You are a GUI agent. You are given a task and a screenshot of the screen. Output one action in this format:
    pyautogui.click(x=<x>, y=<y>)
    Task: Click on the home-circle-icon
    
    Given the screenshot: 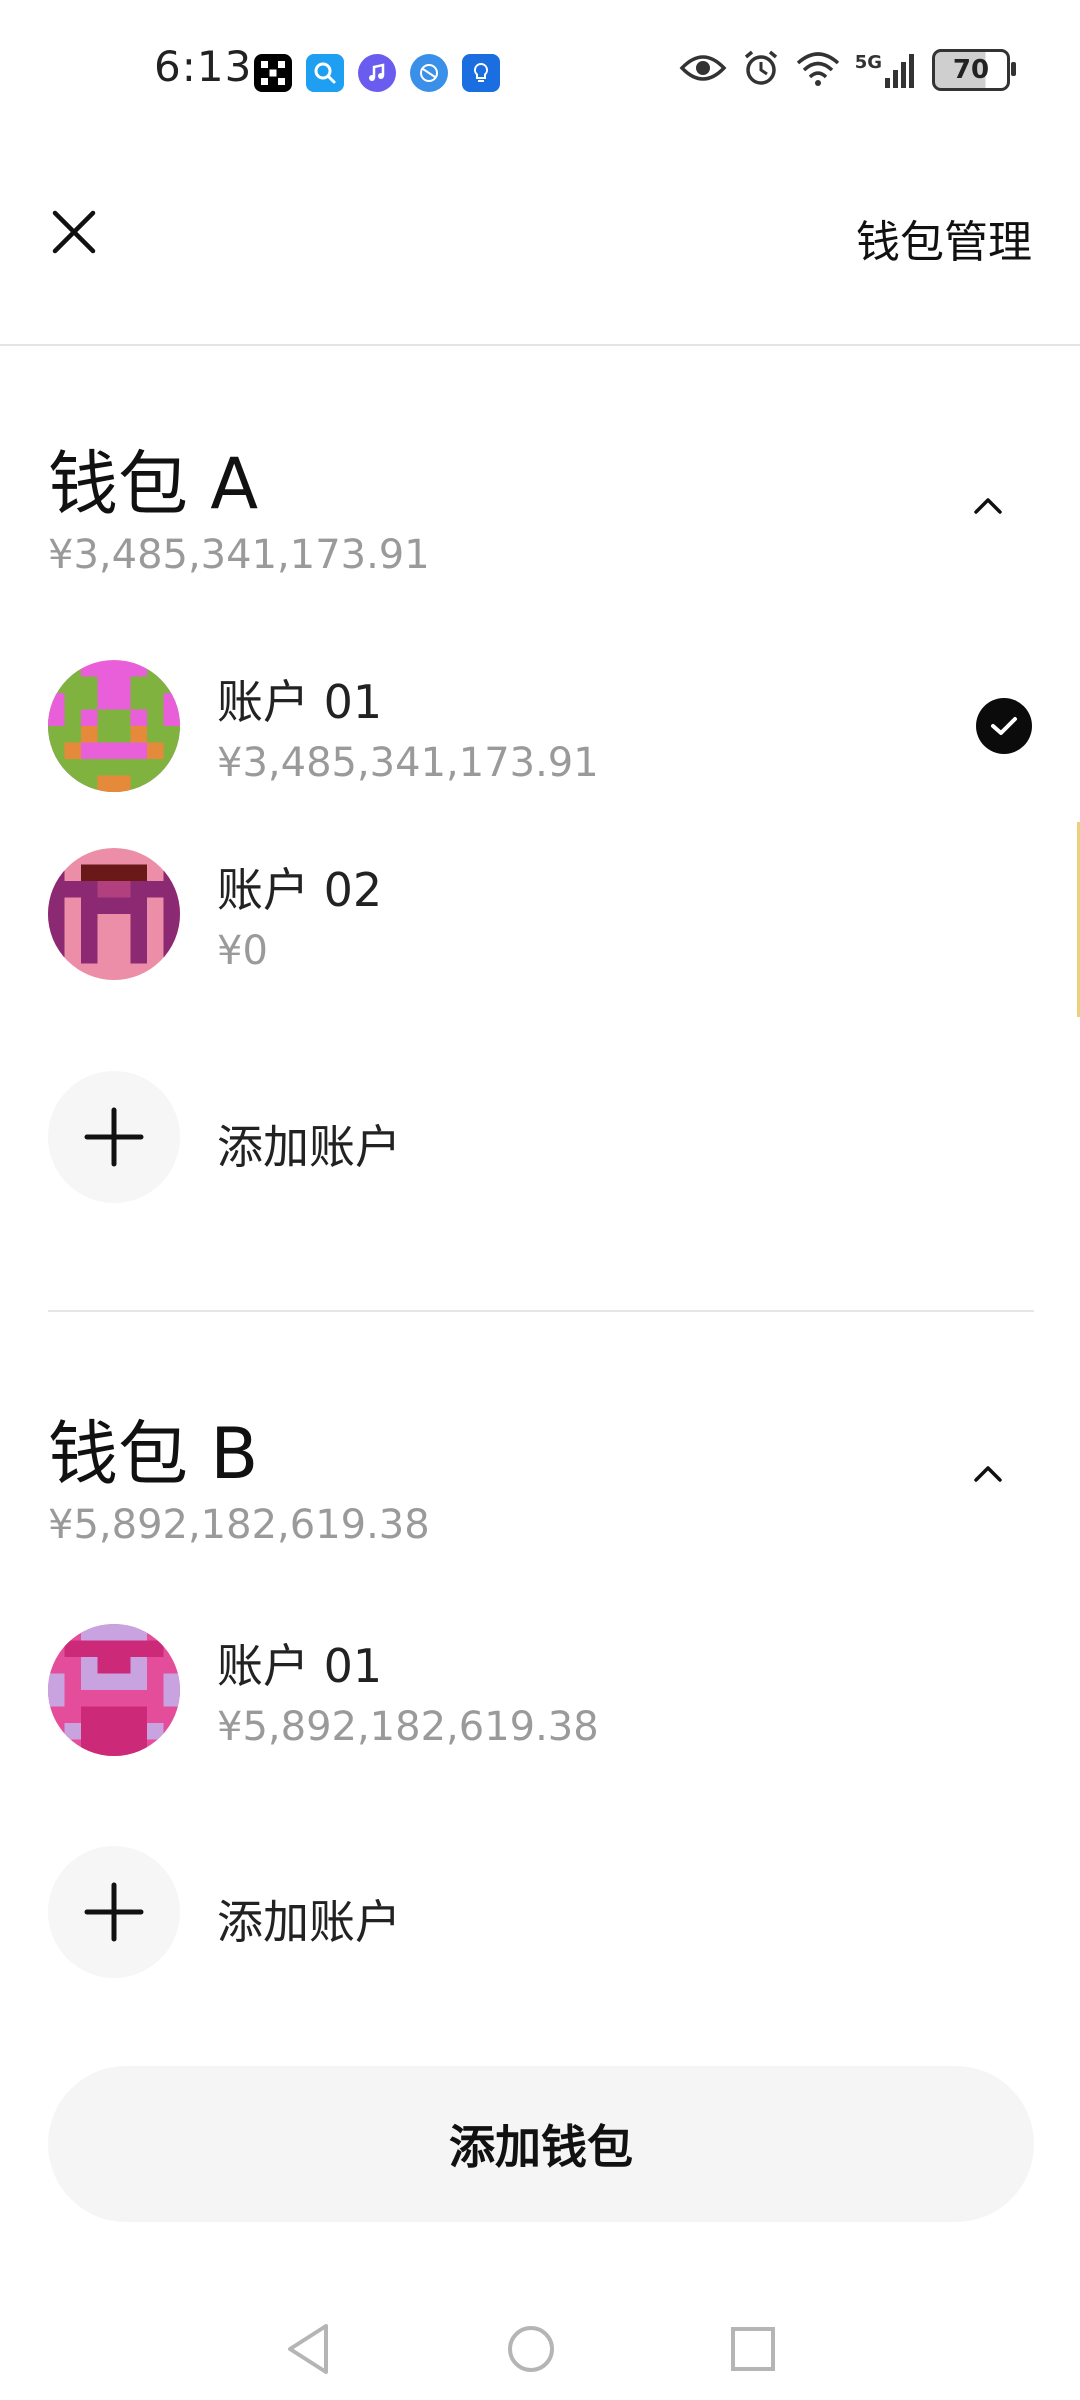 What is the action you would take?
    pyautogui.click(x=531, y=2349)
    